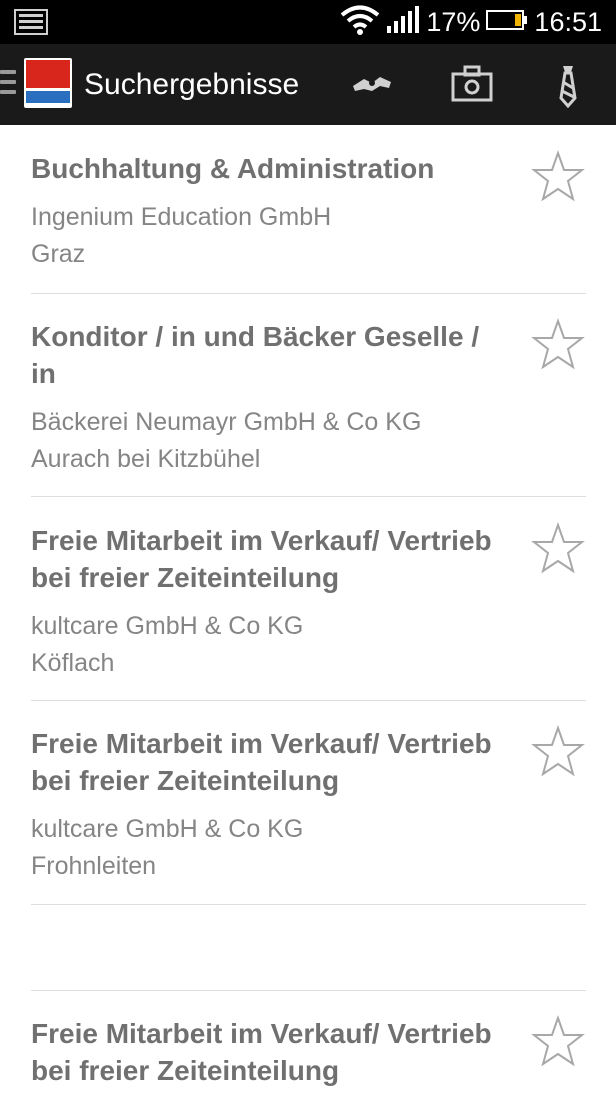  What do you see at coordinates (8, 84) in the screenshot?
I see `drawer-menu-icon` at bounding box center [8, 84].